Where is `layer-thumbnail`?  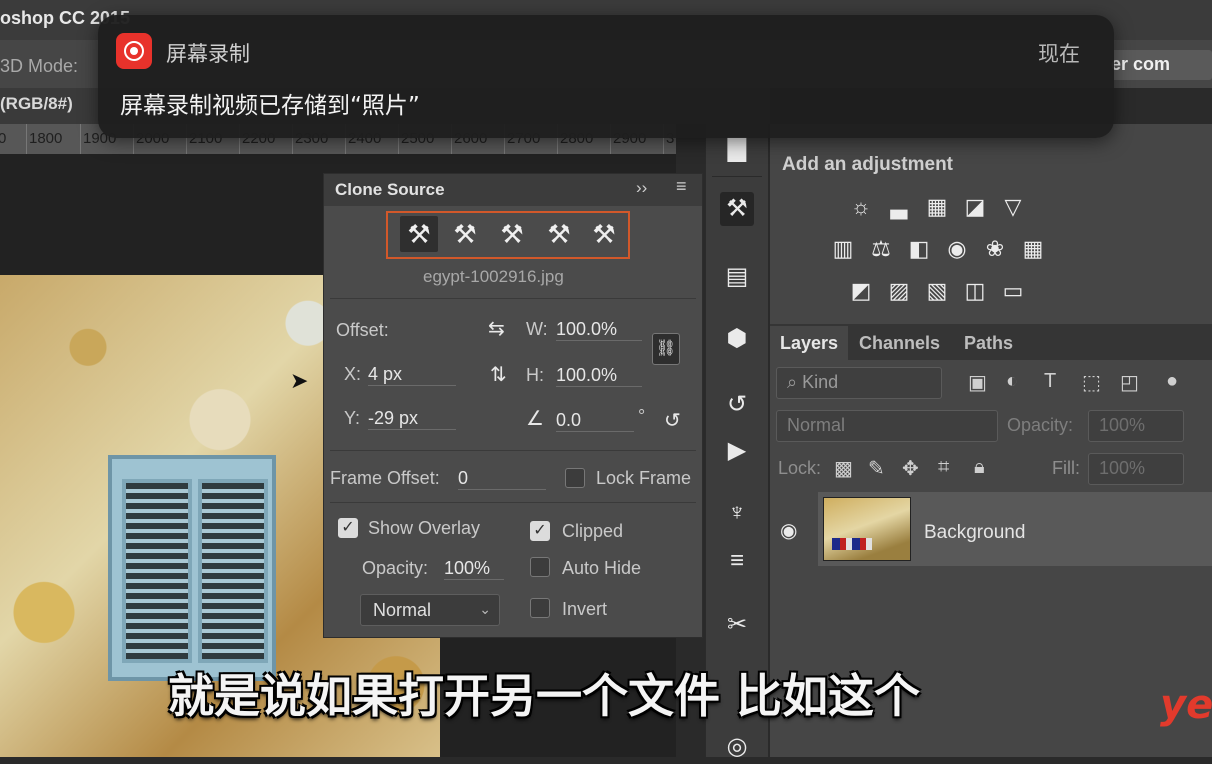 layer-thumbnail is located at coordinates (867, 529).